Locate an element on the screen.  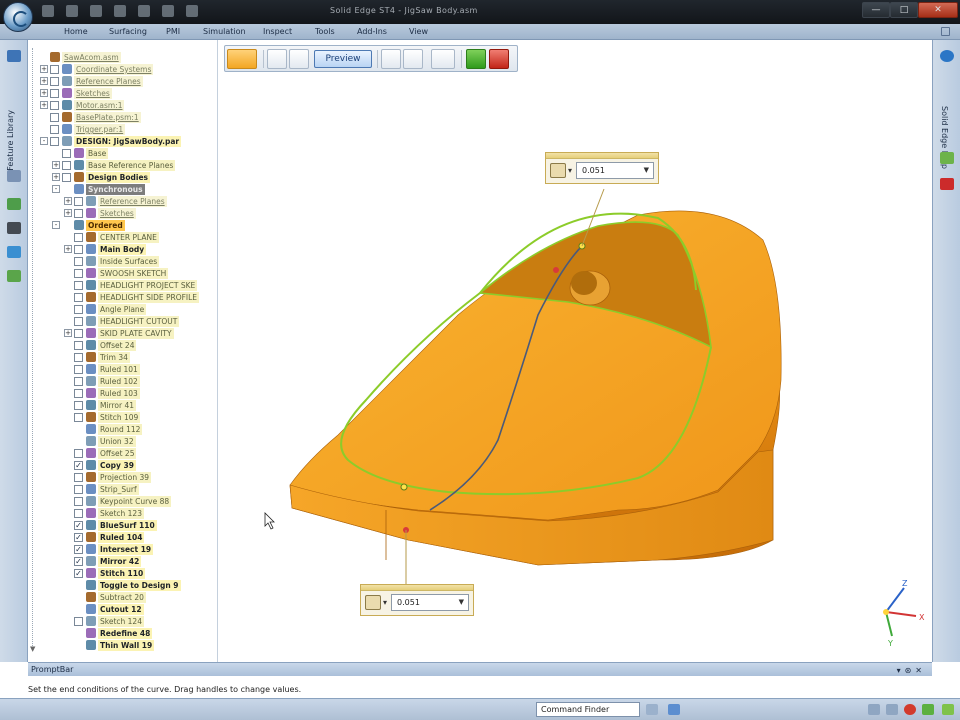
tab-tools: Tools is located at coordinates (325, 32).